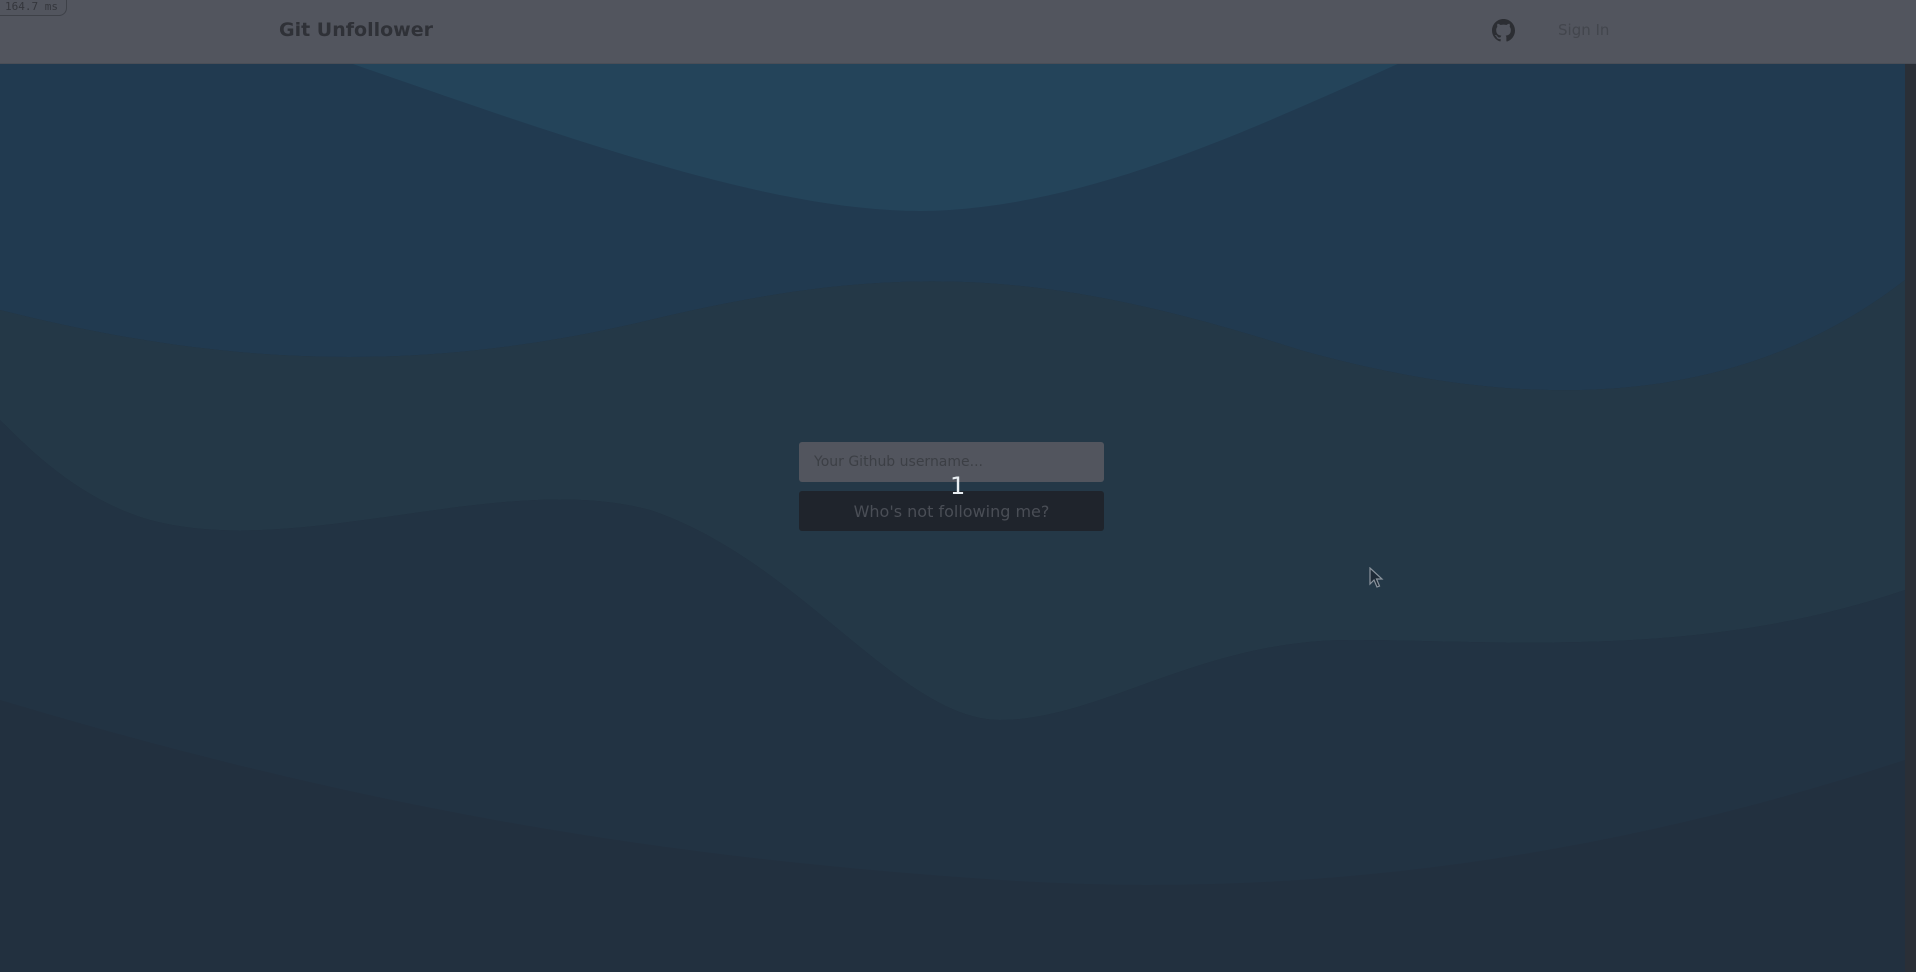 This screenshot has width=1916, height=972. What do you see at coordinates (356, 30) in the screenshot?
I see `app-title: Git Unfollower` at bounding box center [356, 30].